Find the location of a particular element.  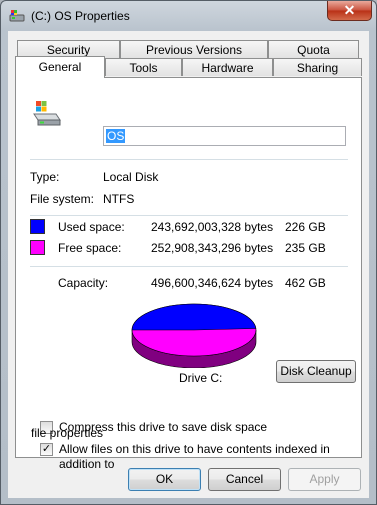

window-title: (C:) OS Properties is located at coordinates (80, 16).